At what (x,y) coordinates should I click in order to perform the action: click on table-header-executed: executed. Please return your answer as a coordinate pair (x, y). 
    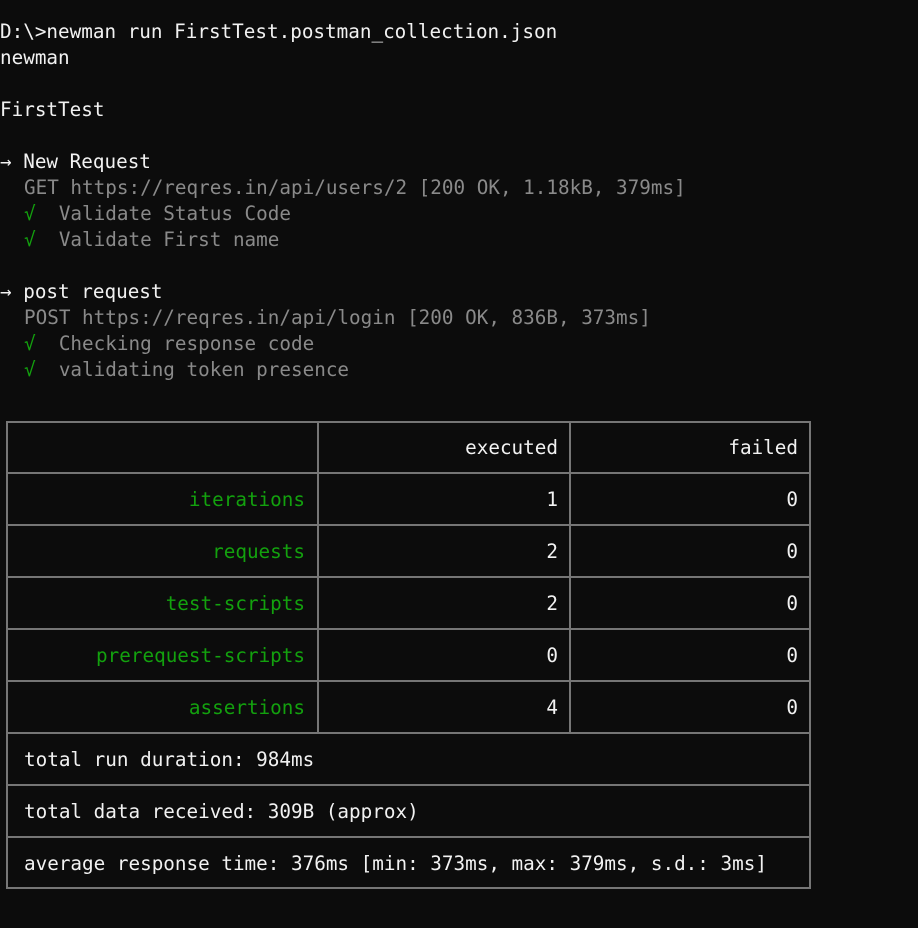
    Looking at the image, I should click on (511, 447).